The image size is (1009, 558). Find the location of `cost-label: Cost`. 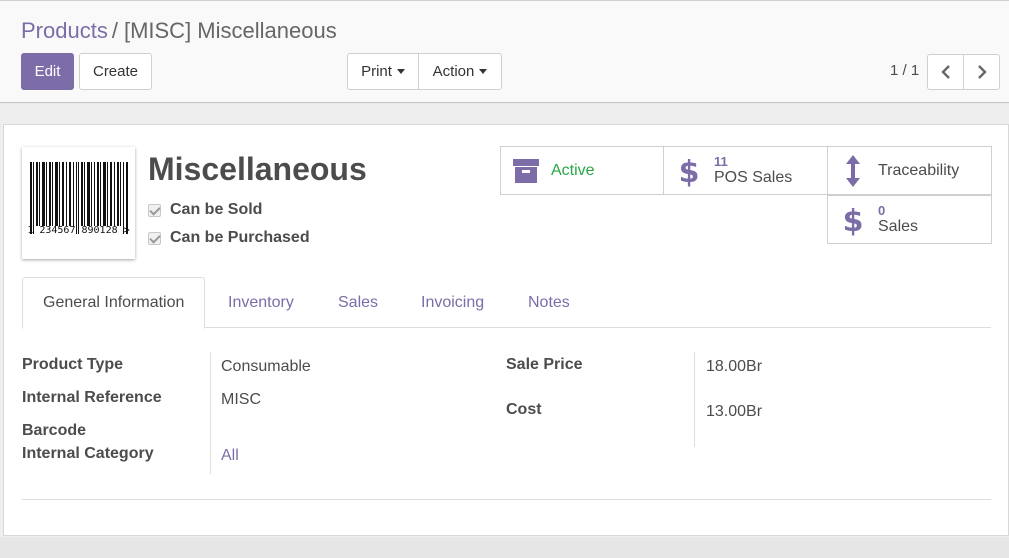

cost-label: Cost is located at coordinates (524, 409).